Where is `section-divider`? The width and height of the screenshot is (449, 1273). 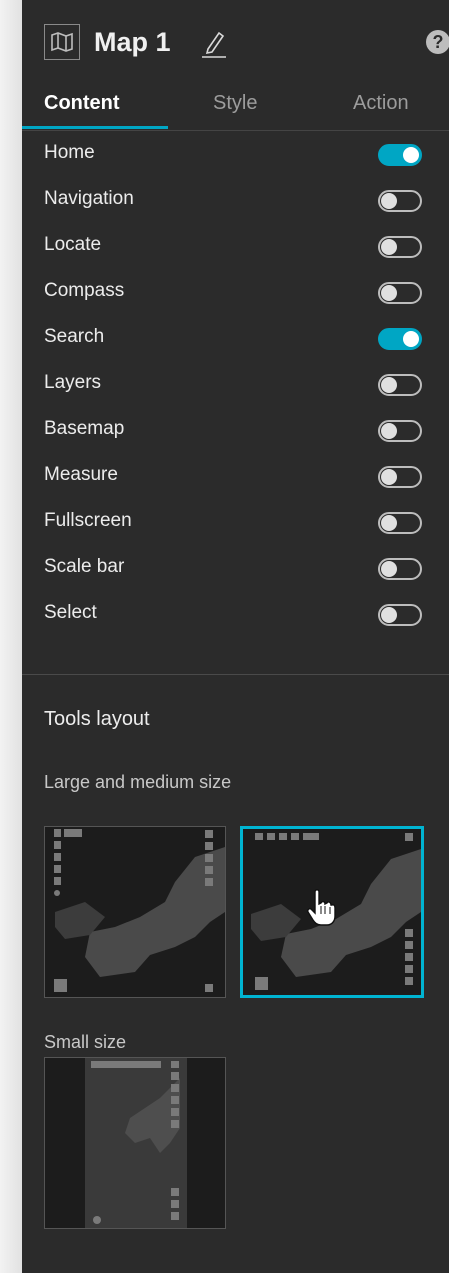
section-divider is located at coordinates (235, 674).